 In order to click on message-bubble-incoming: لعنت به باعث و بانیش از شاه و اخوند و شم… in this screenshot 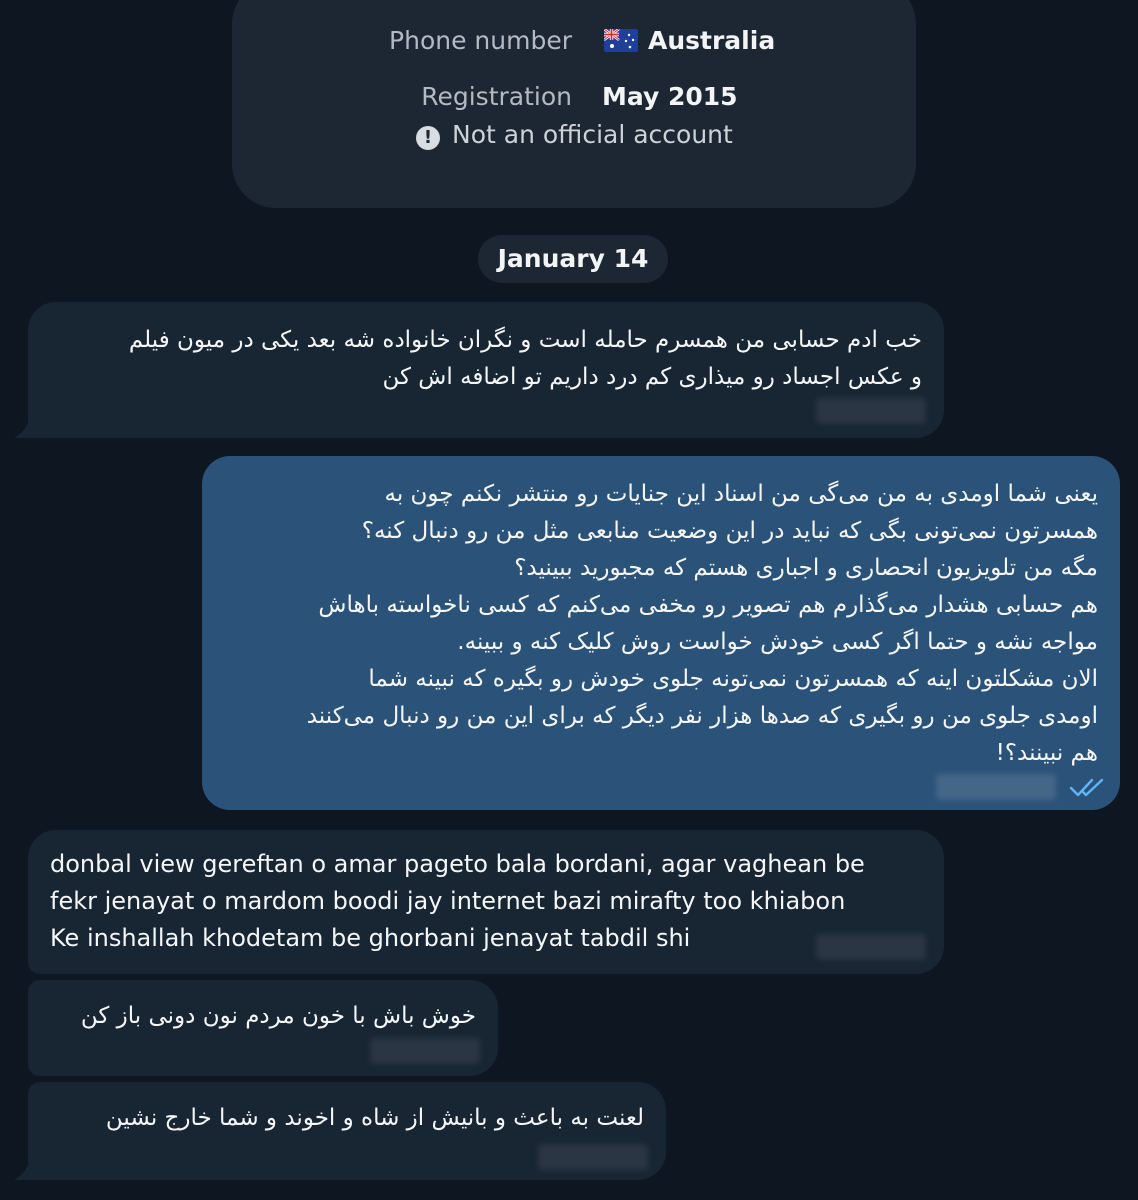, I will do `click(347, 1131)`.